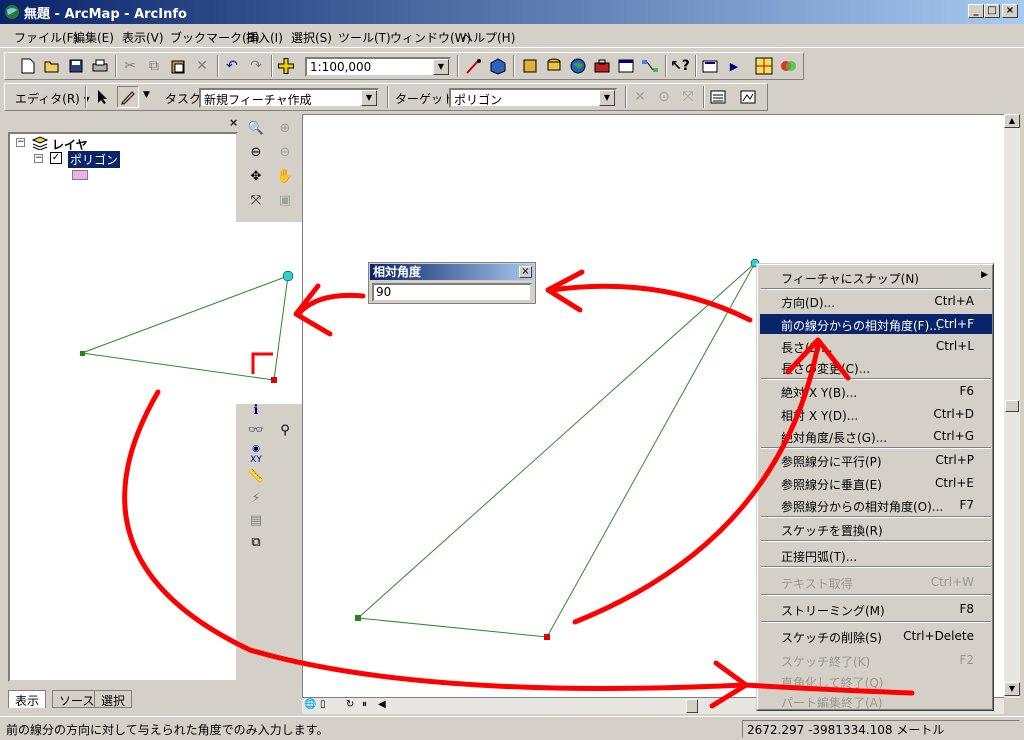  Describe the element at coordinates (578, 66) in the screenshot. I see `globe-icon` at that location.